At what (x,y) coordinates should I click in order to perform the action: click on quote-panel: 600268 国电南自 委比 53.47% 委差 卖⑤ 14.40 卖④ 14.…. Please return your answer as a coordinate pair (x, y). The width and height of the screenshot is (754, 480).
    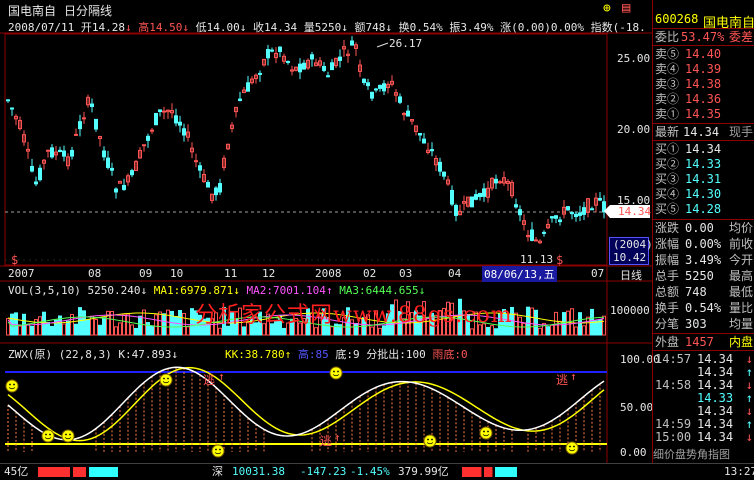
    Looking at the image, I should click on (703, 231).